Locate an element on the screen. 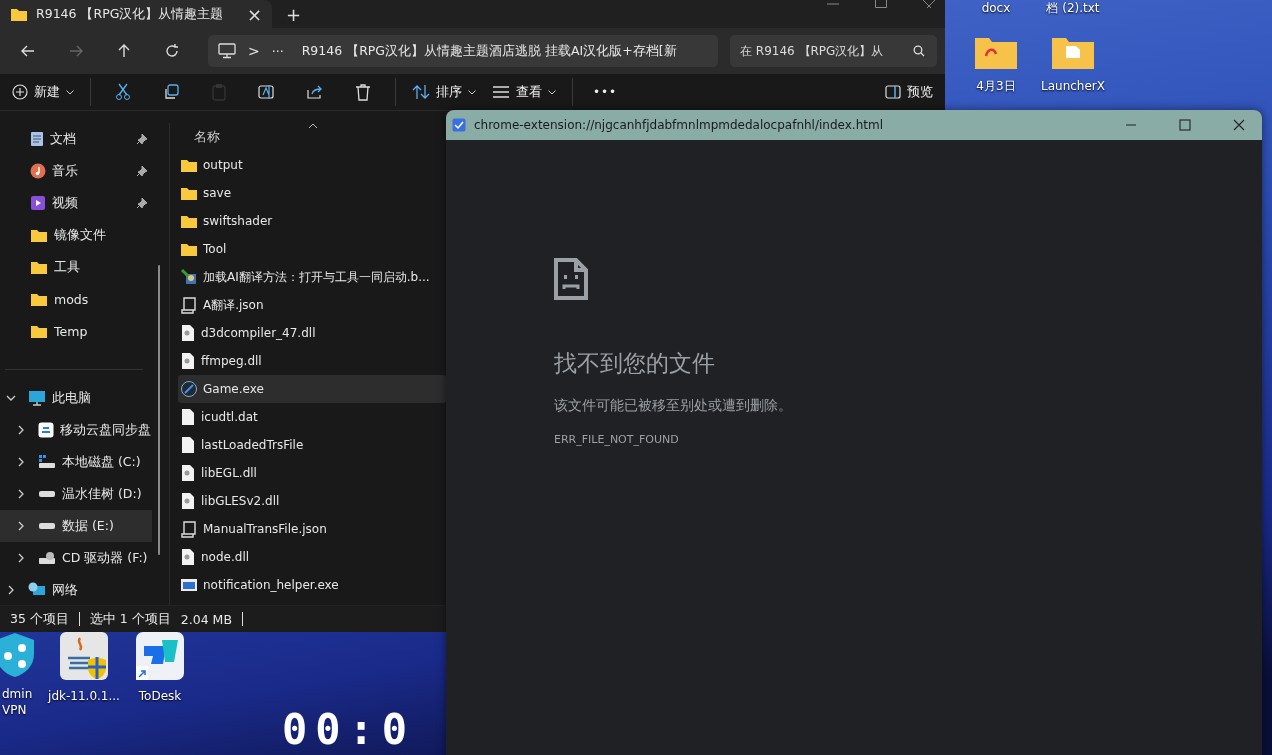 The width and height of the screenshot is (1272, 755). status-text: 35 个项目 is located at coordinates (39, 619).